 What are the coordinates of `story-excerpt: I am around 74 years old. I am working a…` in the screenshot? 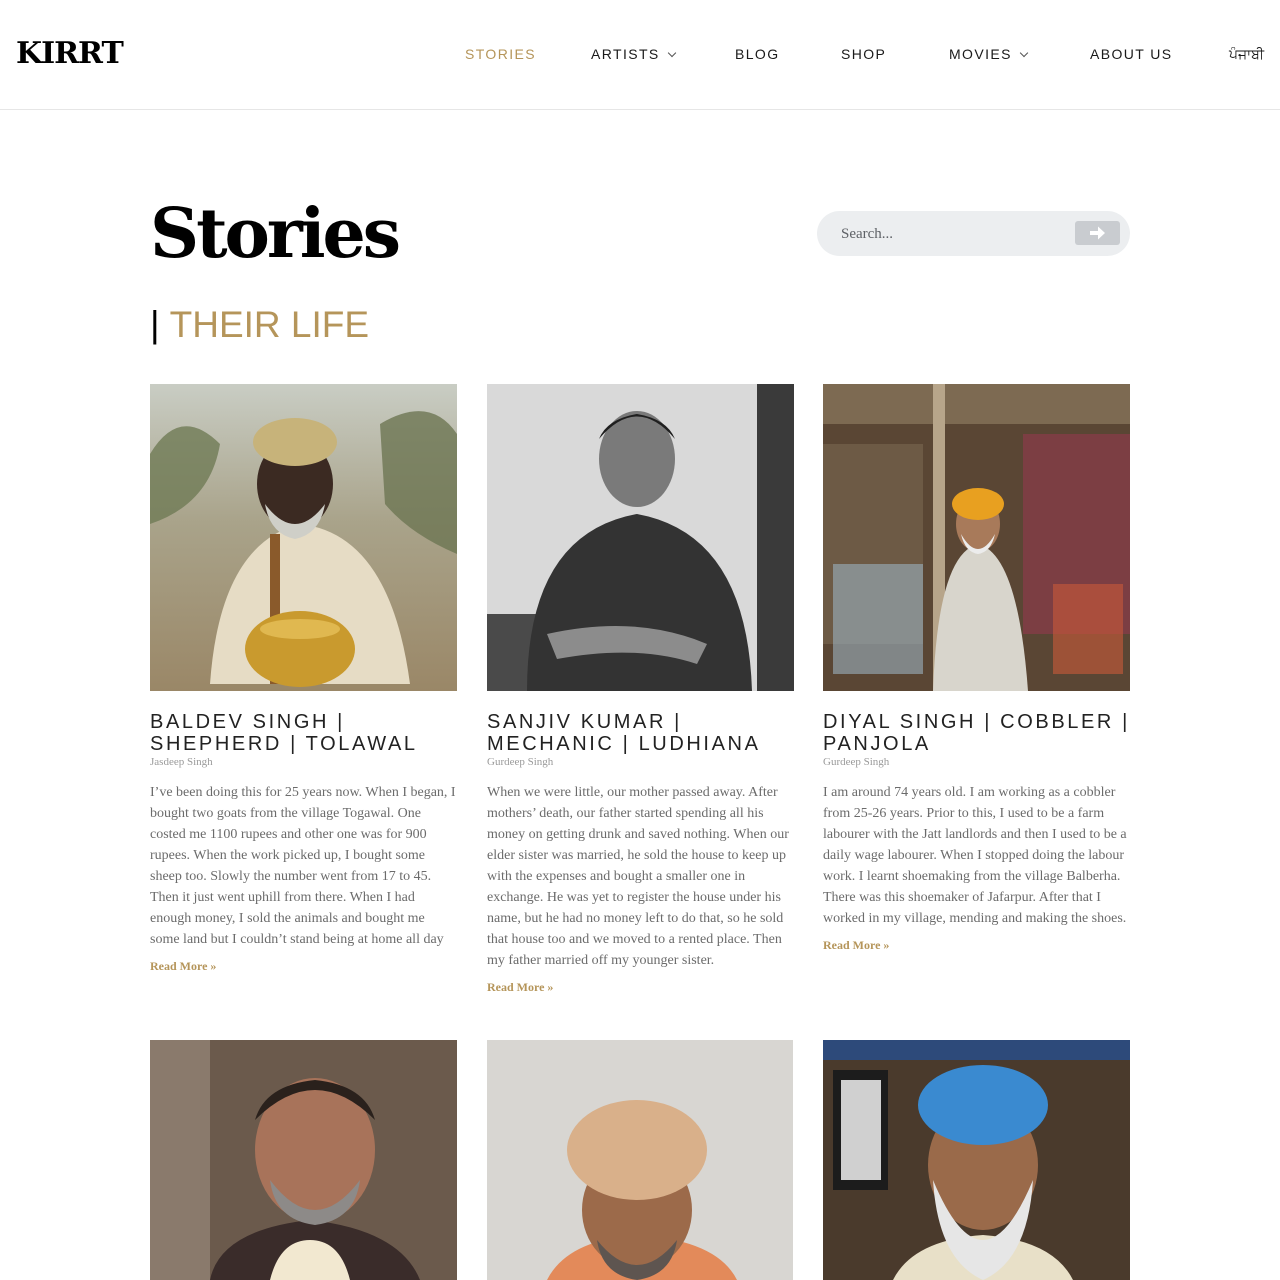 It's located at (975, 855).